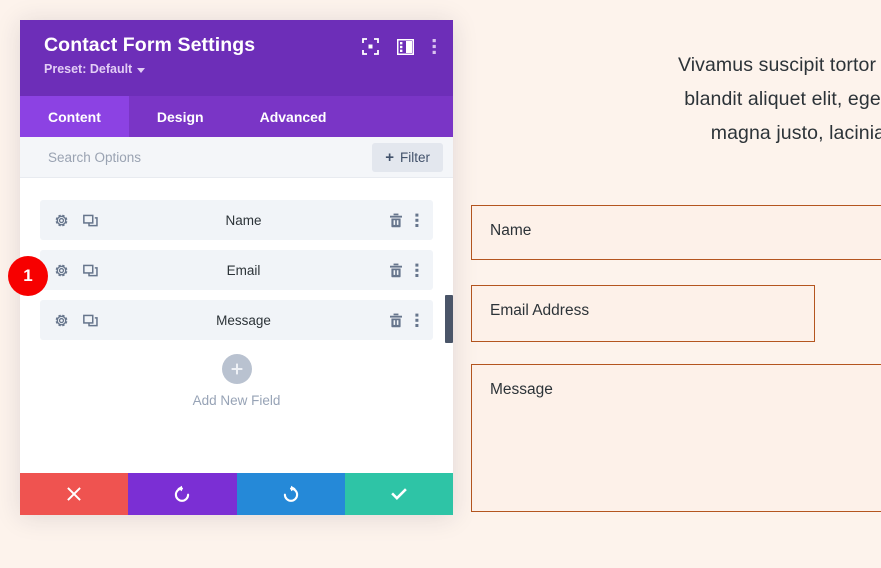 Image resolution: width=881 pixels, height=568 pixels. What do you see at coordinates (676, 438) in the screenshot?
I see `preview-field-message: Message` at bounding box center [676, 438].